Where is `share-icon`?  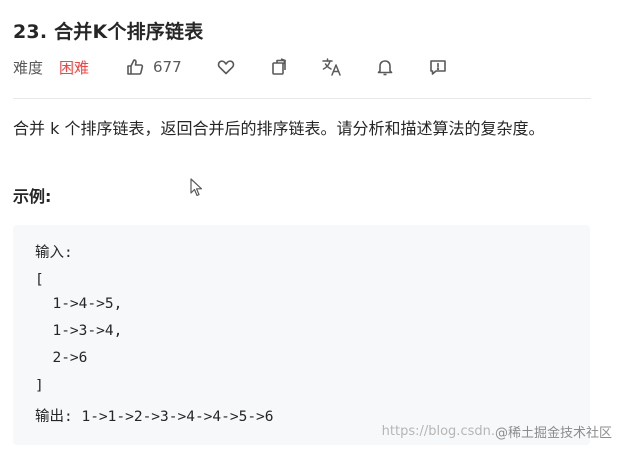
share-icon is located at coordinates (279, 66).